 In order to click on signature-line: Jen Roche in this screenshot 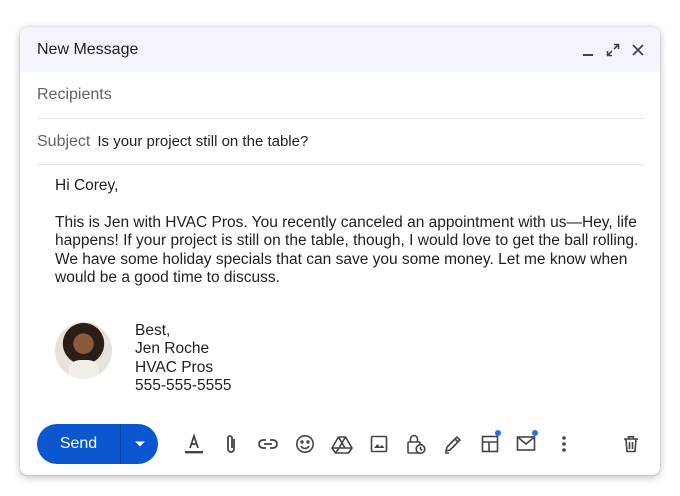, I will do `click(172, 349)`.